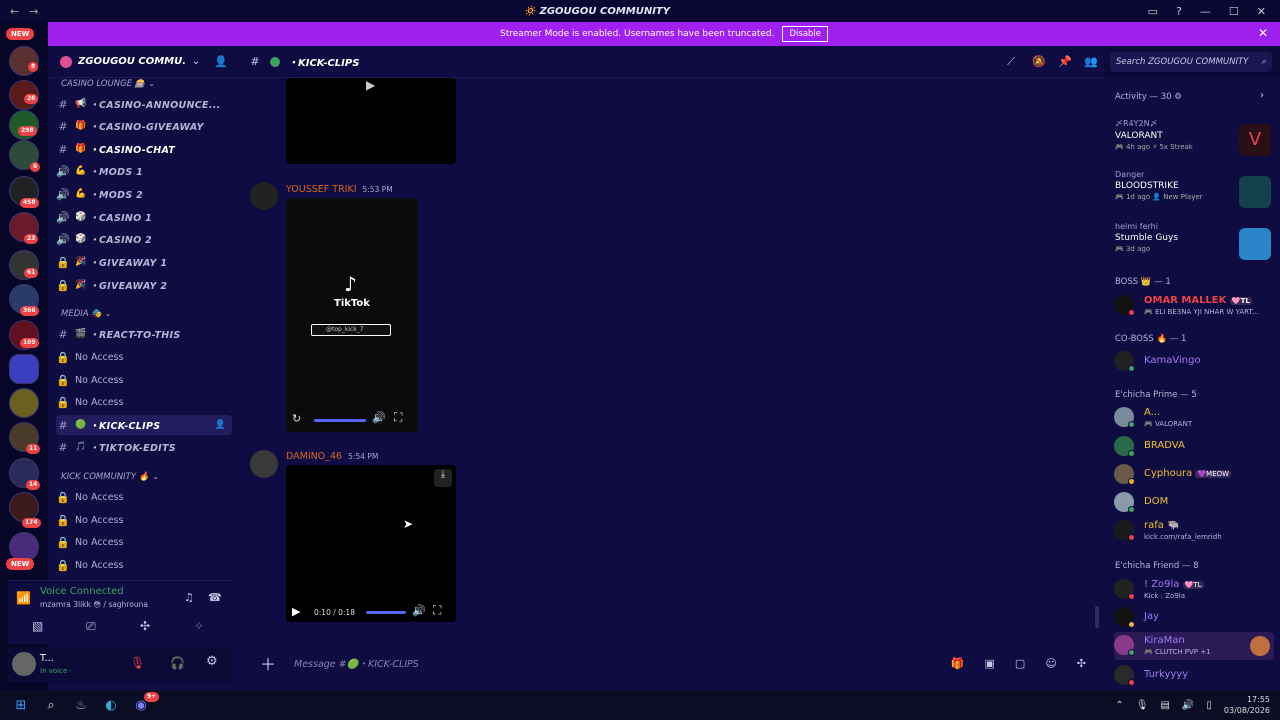 Image resolution: width=1280 pixels, height=720 pixels. What do you see at coordinates (1142, 705) in the screenshot?
I see `microphone-icon: 🎙` at bounding box center [1142, 705].